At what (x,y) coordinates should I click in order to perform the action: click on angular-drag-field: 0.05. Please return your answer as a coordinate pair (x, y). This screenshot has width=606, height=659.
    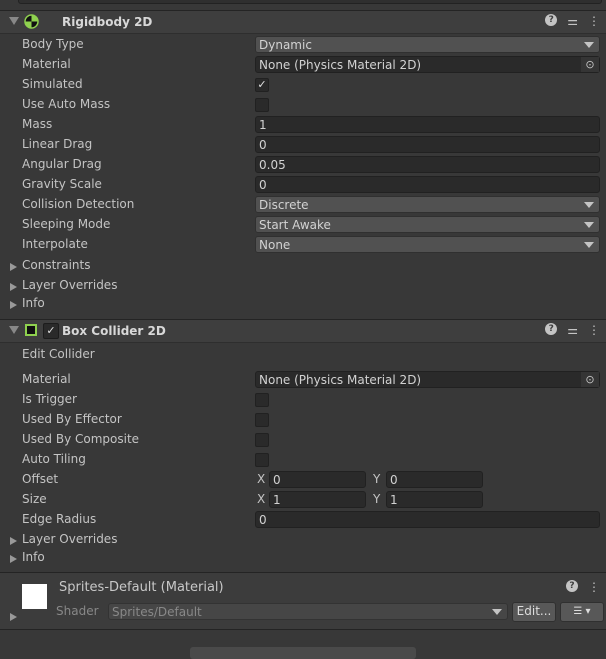
    Looking at the image, I should click on (427, 164).